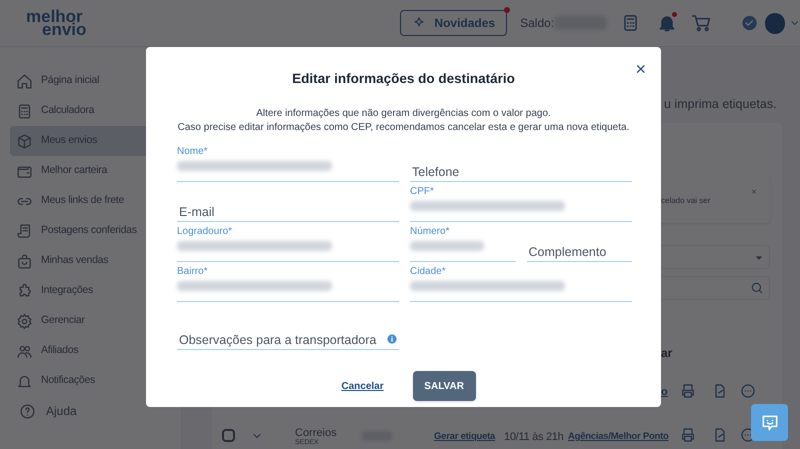 This screenshot has height=449, width=800. Describe the element at coordinates (750, 23) in the screenshot. I see `check-badge-icon` at that location.